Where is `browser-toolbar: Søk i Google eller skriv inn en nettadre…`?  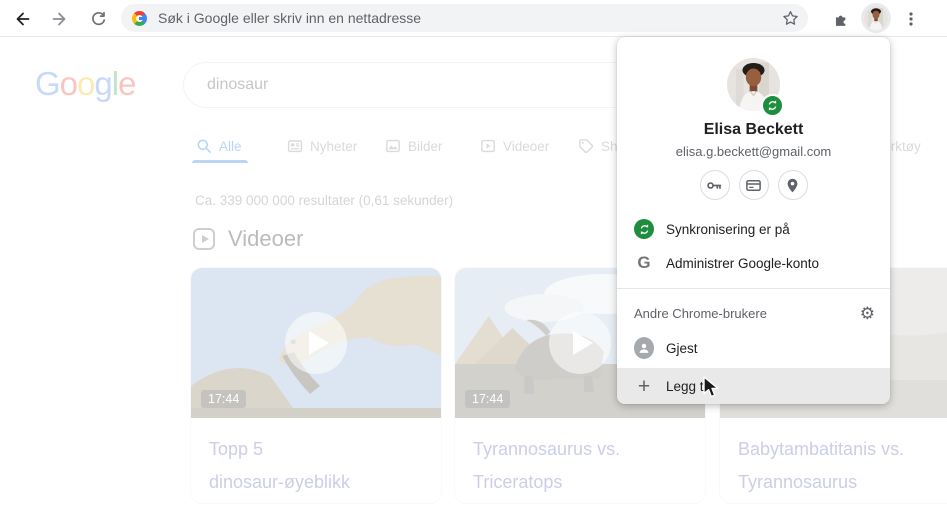 browser-toolbar: Søk i Google eller skriv inn en nettadre… is located at coordinates (473, 18).